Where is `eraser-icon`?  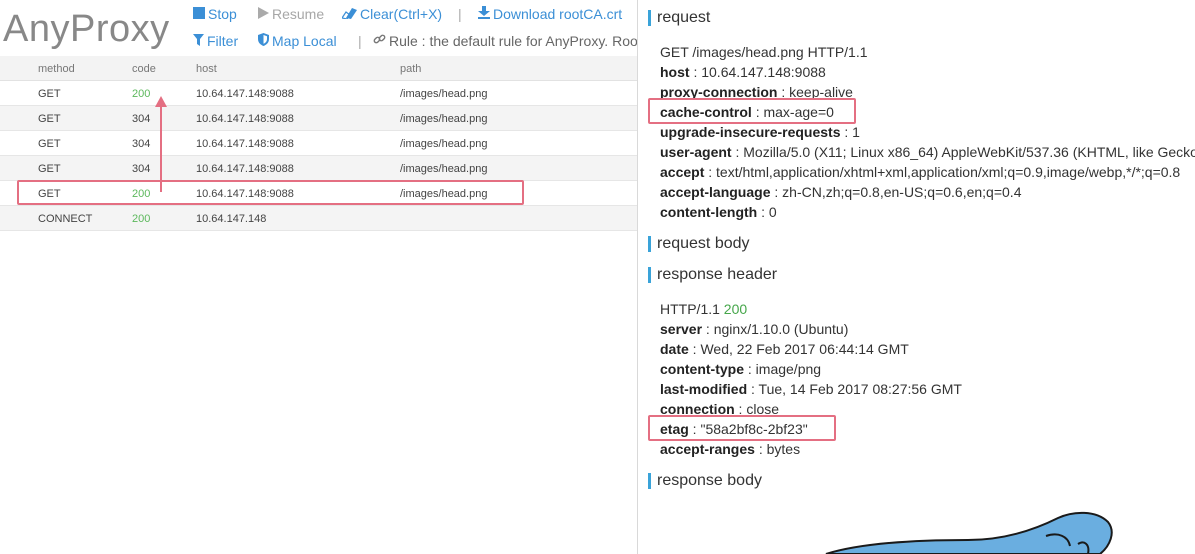
eraser-icon is located at coordinates (349, 14).